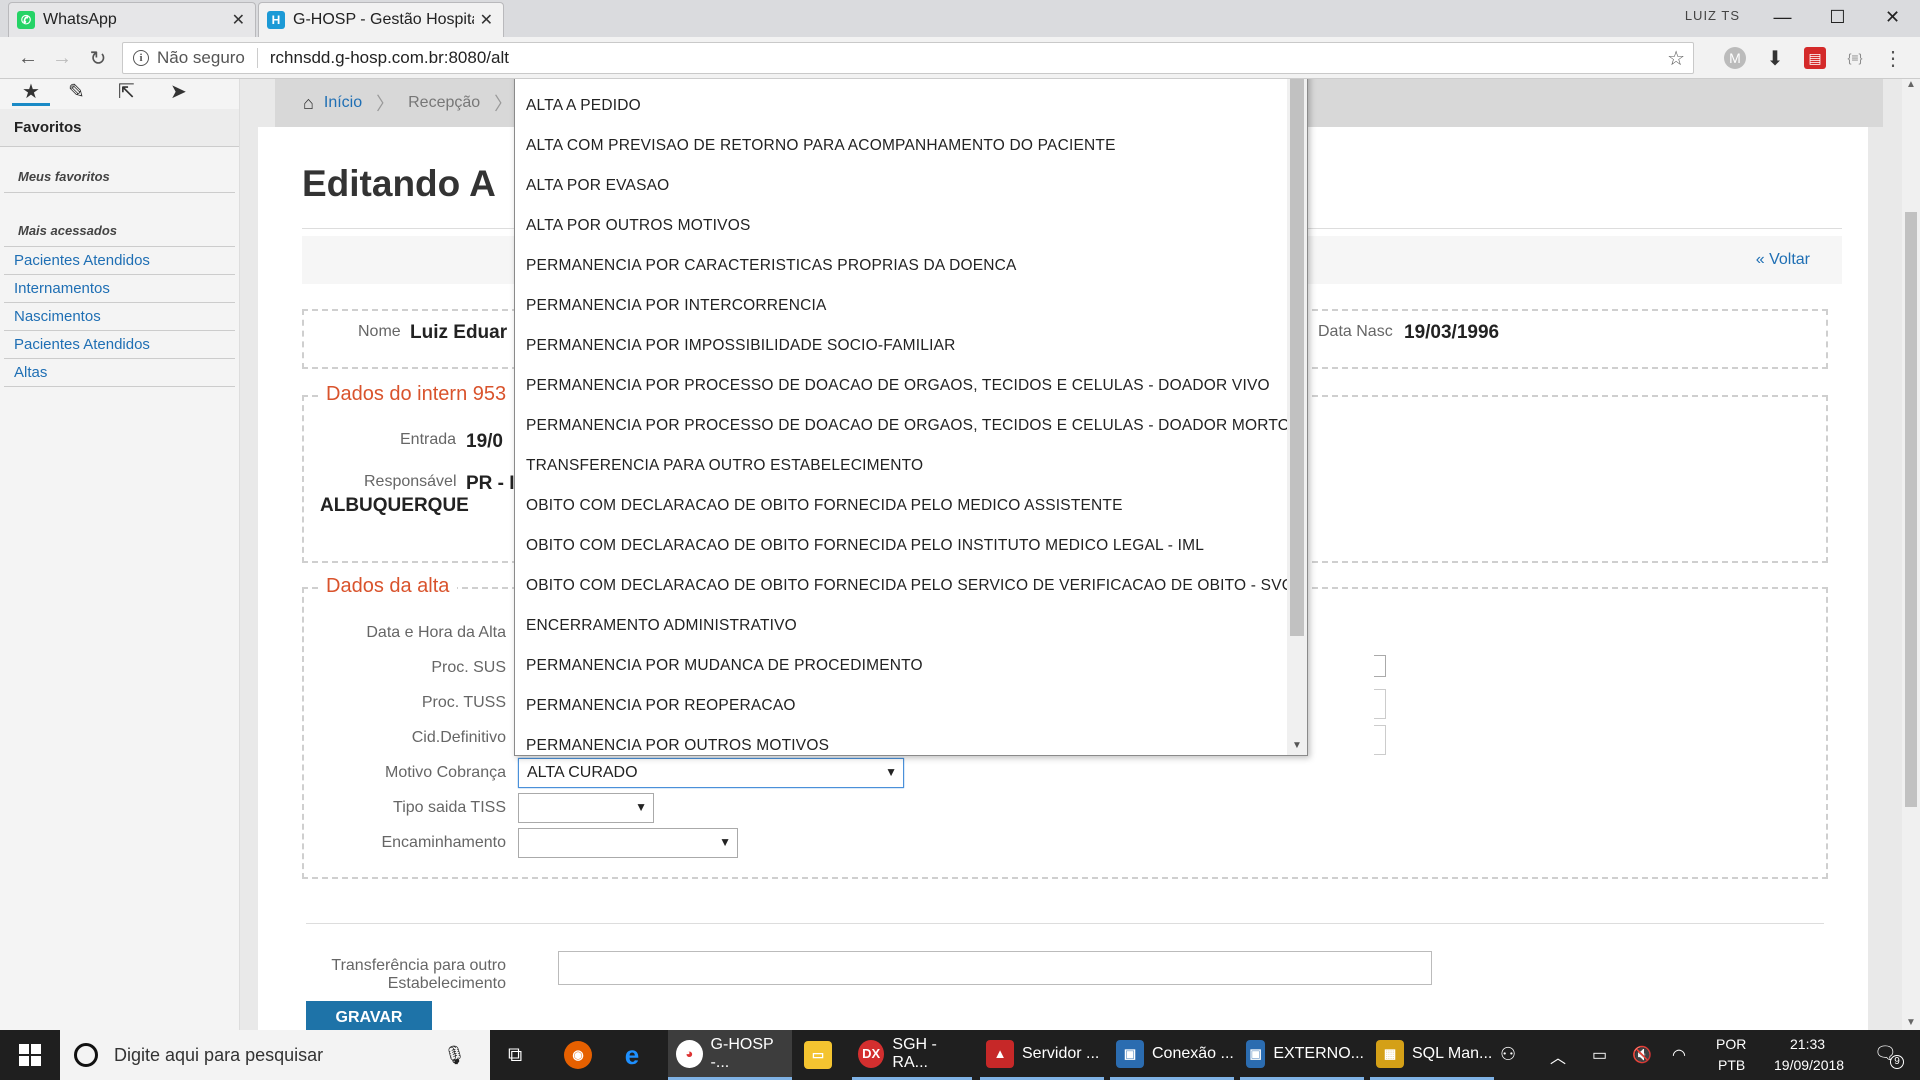 This screenshot has height=1080, width=1920. I want to click on microphone-icon: 🎙, so click(454, 1055).